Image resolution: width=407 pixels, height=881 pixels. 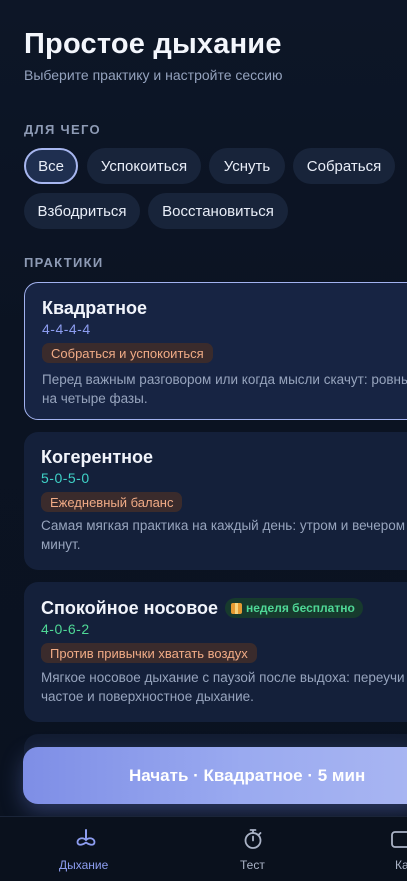 I want to click on calendar-icon, so click(x=399, y=839).